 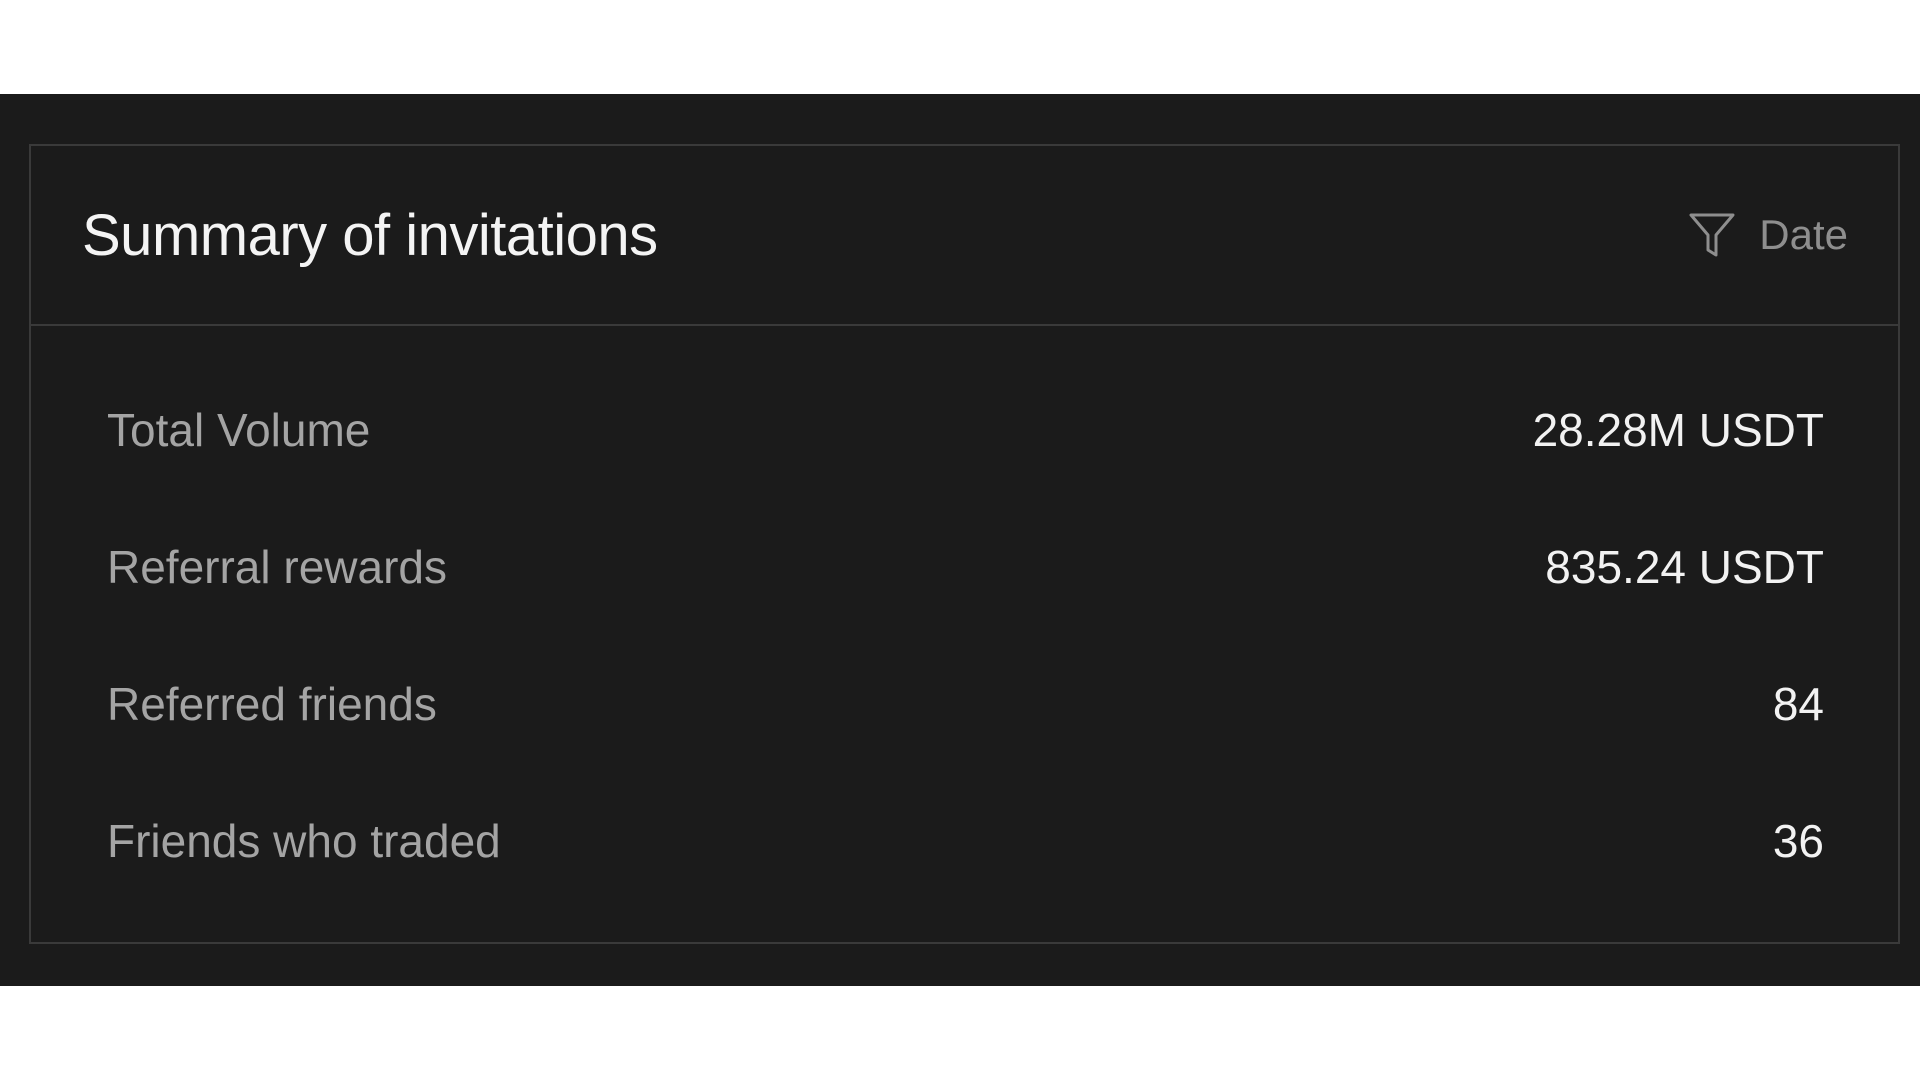 What do you see at coordinates (965, 703) in the screenshot?
I see `summary-row-referred-friends: Referred friends 84` at bounding box center [965, 703].